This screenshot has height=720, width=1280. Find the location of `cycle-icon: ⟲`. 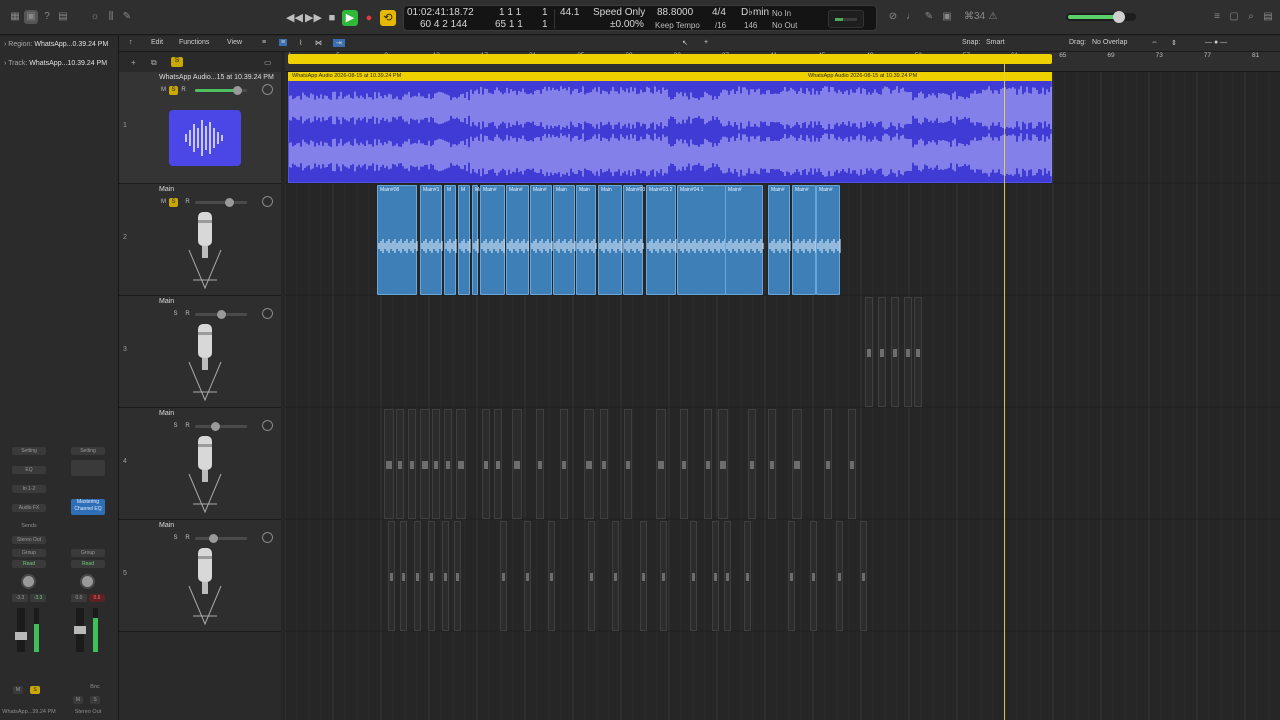

cycle-icon: ⟲ is located at coordinates (388, 18).